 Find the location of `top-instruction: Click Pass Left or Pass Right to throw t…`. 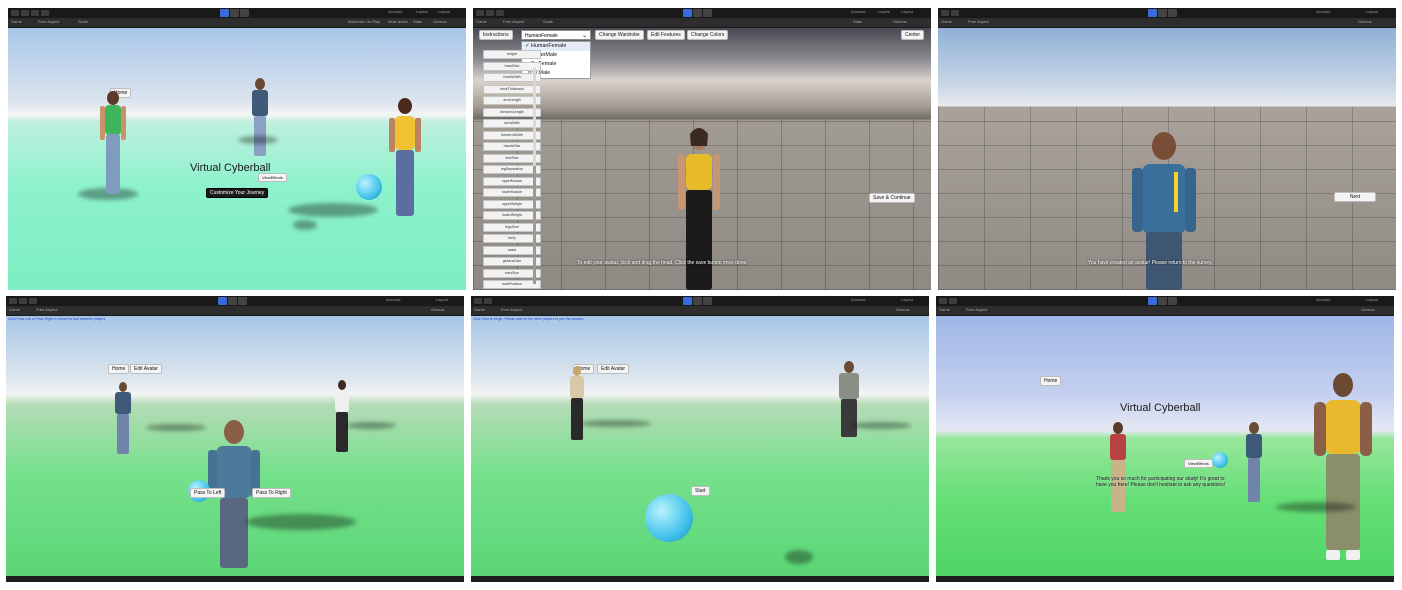

top-instruction: Click Pass Left or Pass Right to throw t… is located at coordinates (57, 319).